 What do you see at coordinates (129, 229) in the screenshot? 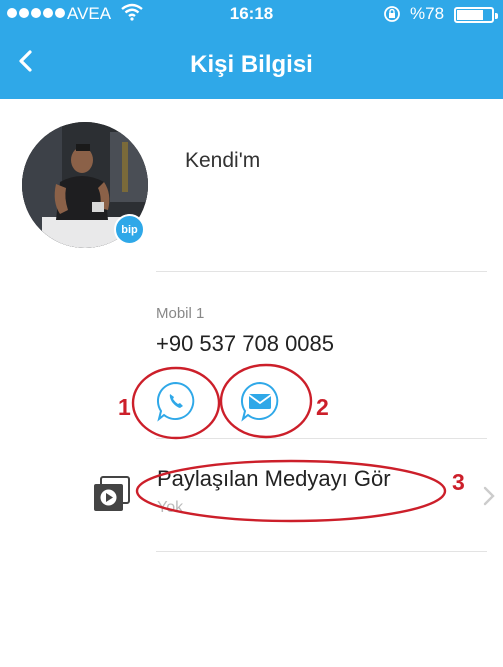
I see `bip-badge: bip` at bounding box center [129, 229].